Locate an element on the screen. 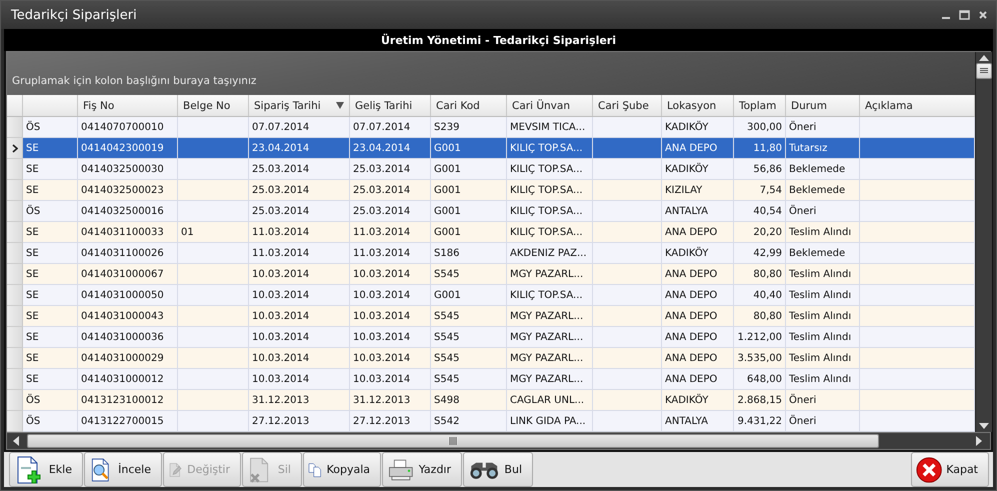 The height and width of the screenshot is (491, 997). current-row-icon is located at coordinates (15, 148).